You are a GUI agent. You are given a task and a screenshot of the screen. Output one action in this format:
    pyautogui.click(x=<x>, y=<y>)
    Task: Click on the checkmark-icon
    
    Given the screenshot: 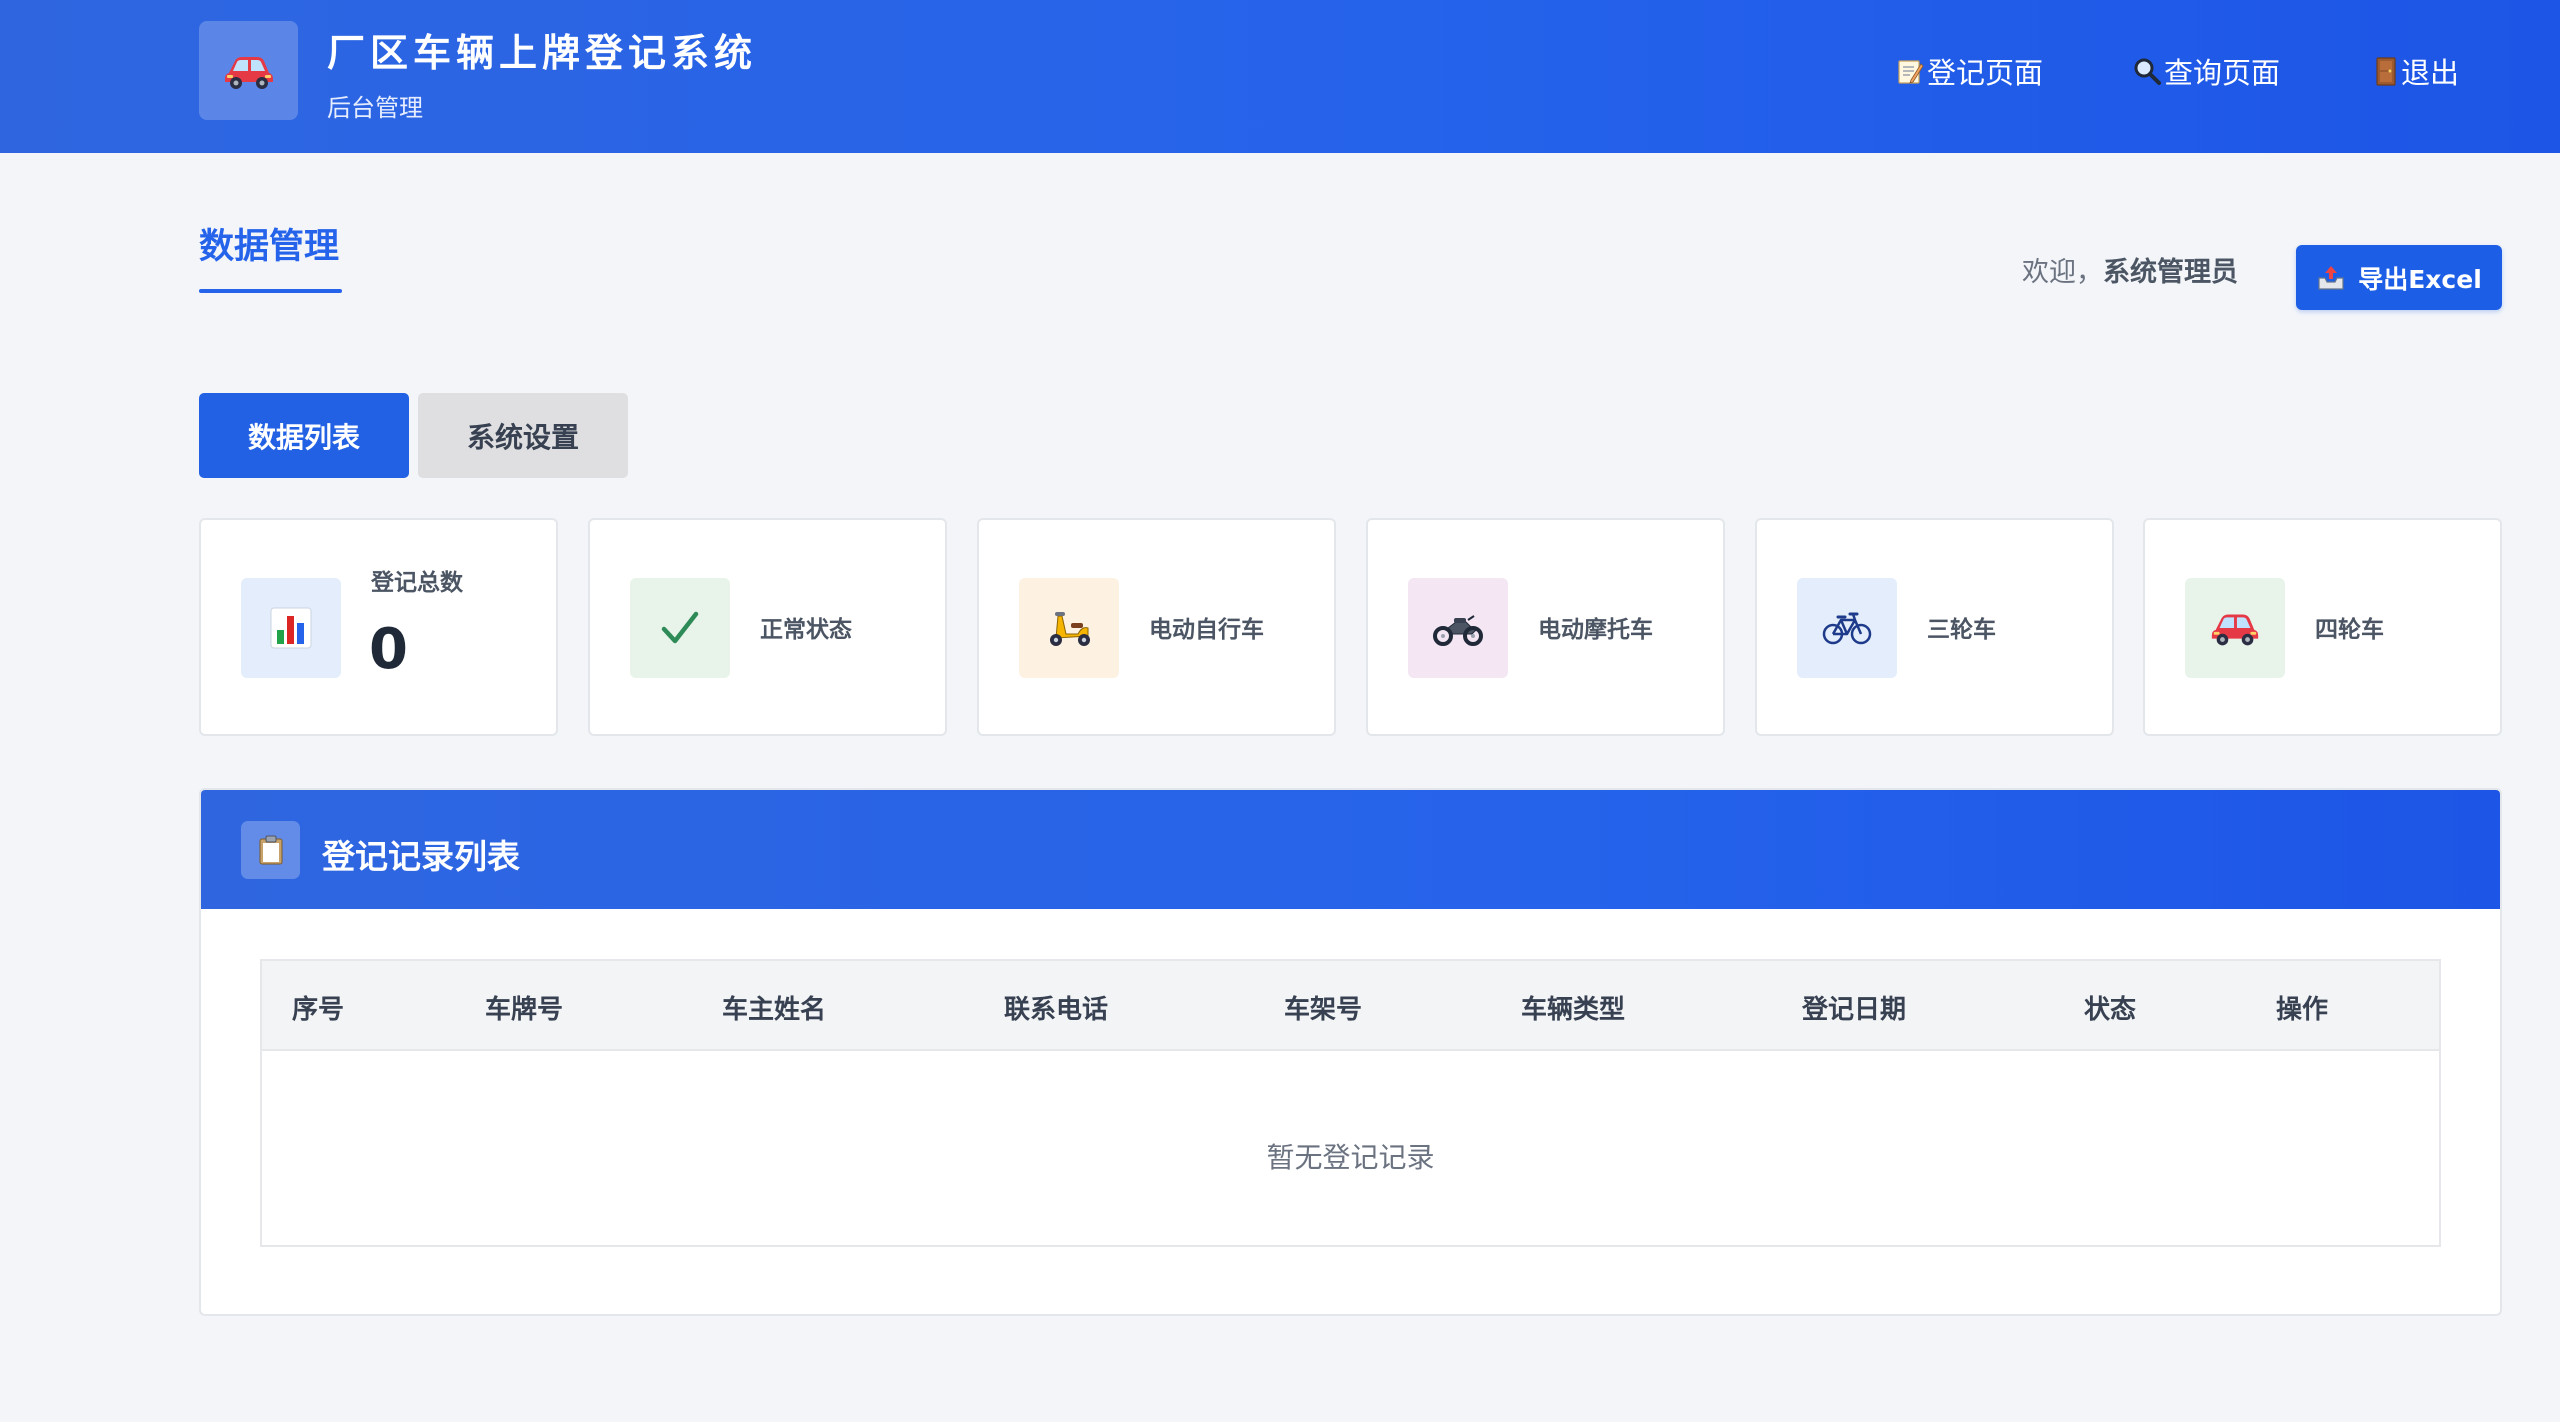 What is the action you would take?
    pyautogui.click(x=680, y=627)
    